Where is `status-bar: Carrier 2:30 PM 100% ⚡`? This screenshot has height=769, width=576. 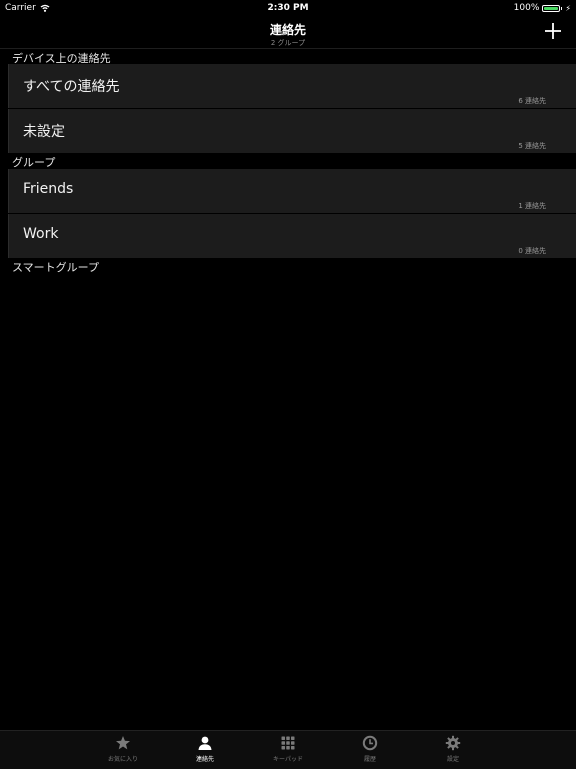 status-bar: Carrier 2:30 PM 100% ⚡ is located at coordinates (288, 8).